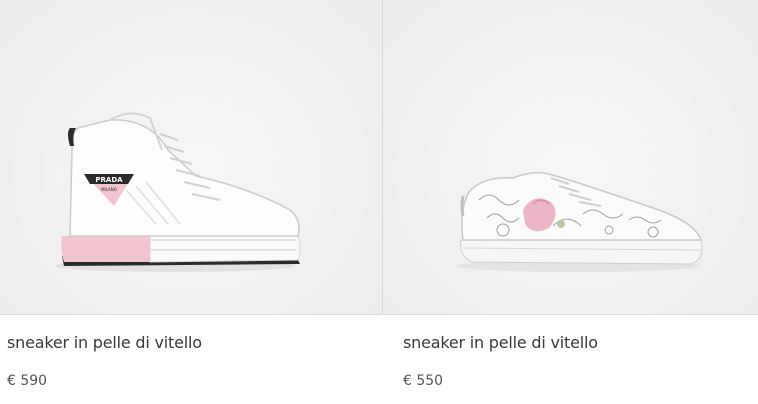 The width and height of the screenshot is (758, 404). What do you see at coordinates (109, 180) in the screenshot?
I see `logo-text: PRADA` at bounding box center [109, 180].